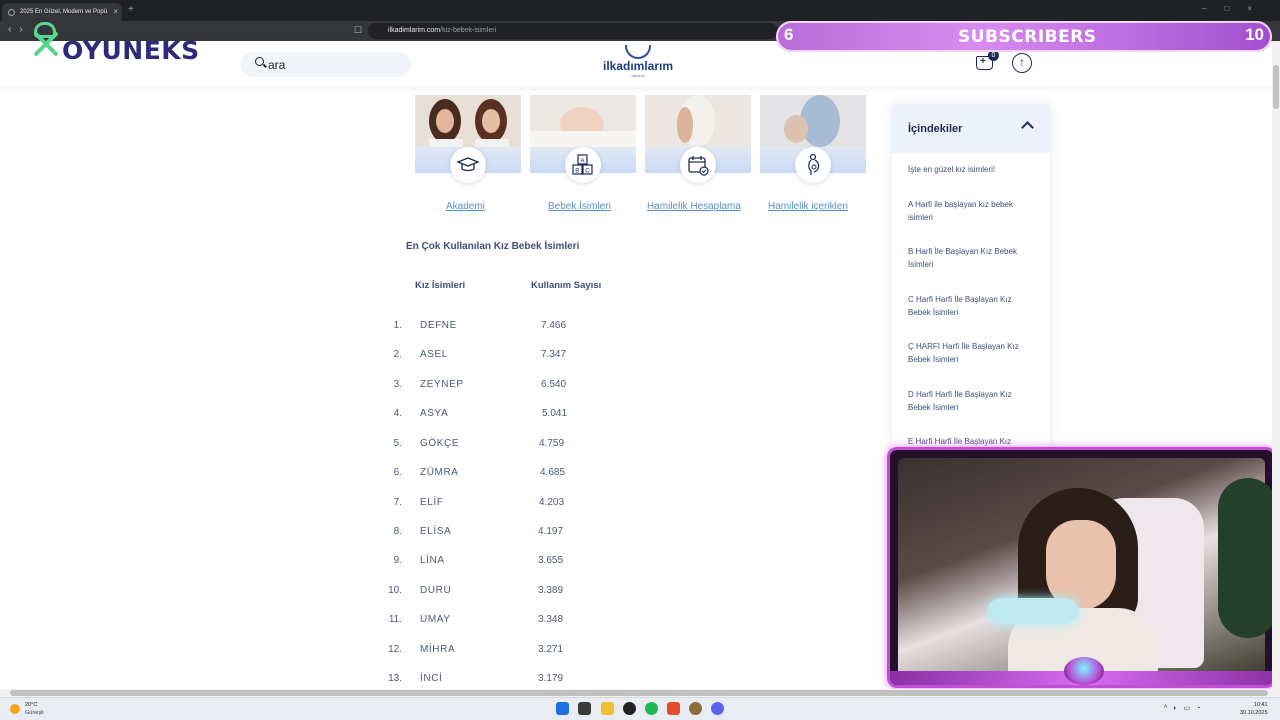 Image resolution: width=1280 pixels, height=720 pixels. Describe the element at coordinates (397, 472) in the screenshot. I see `row-number: 6.` at that location.